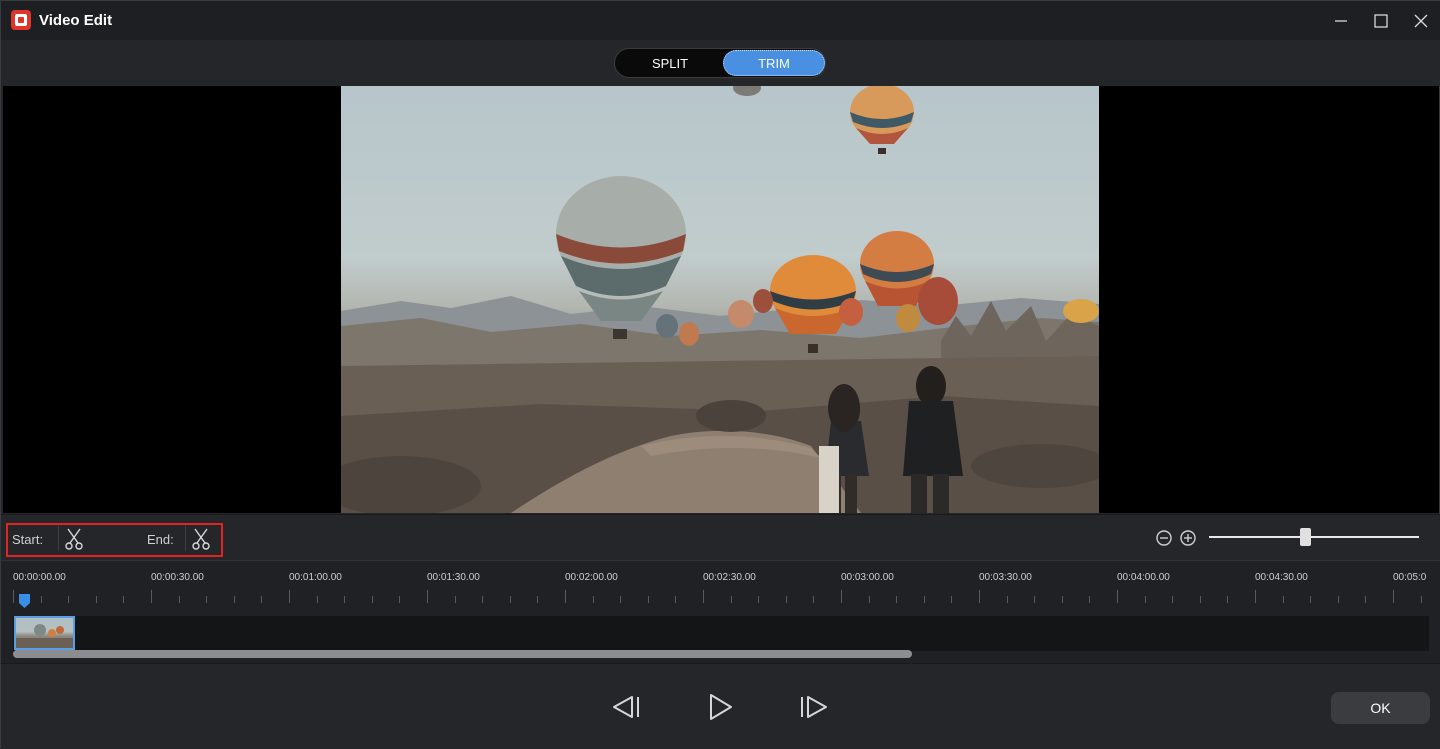 The width and height of the screenshot is (1440, 749). Describe the element at coordinates (177, 577) in the screenshot. I see `ruler-label: 00:00:30.00` at that location.